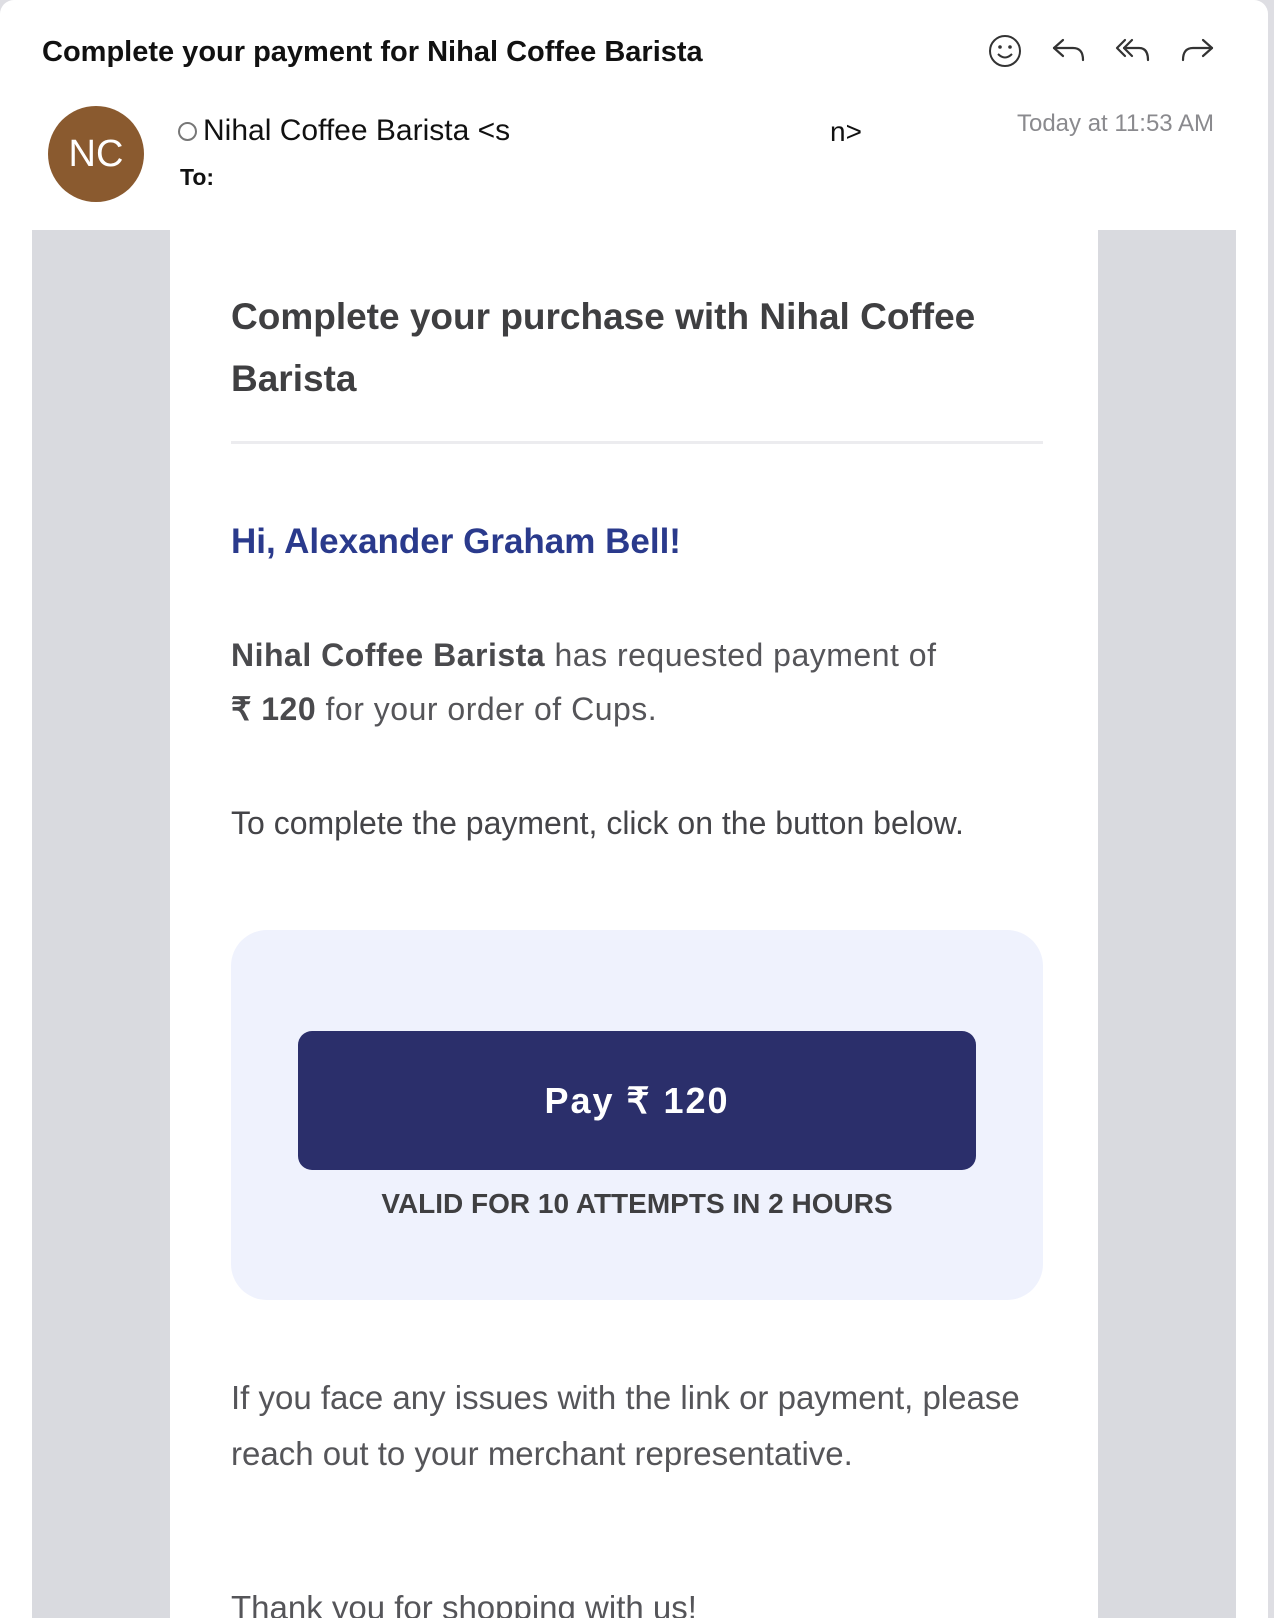  I want to click on unread-status-icon, so click(187, 131).